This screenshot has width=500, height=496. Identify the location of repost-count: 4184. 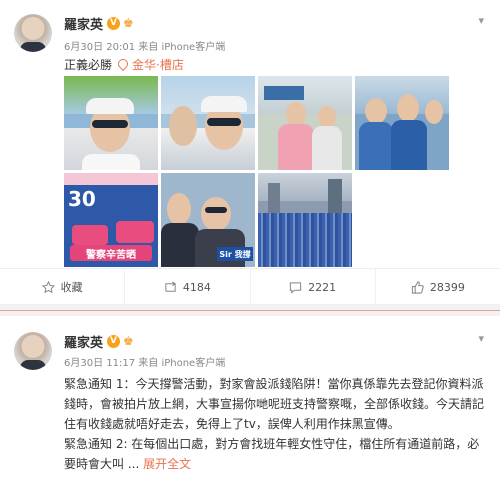
(196, 287).